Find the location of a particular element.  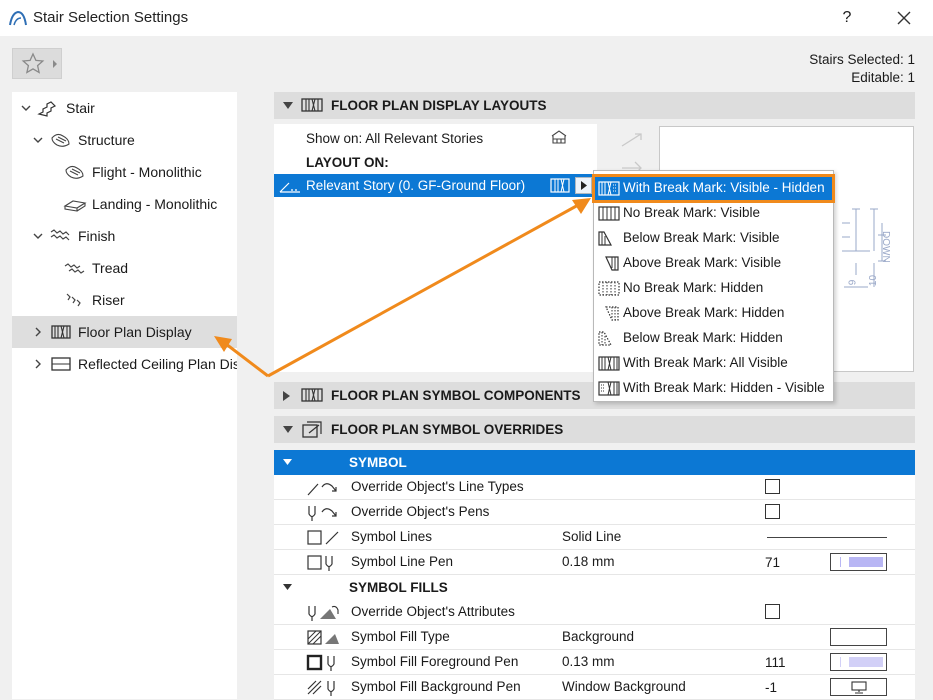

flight-icon is located at coordinates (74, 172).